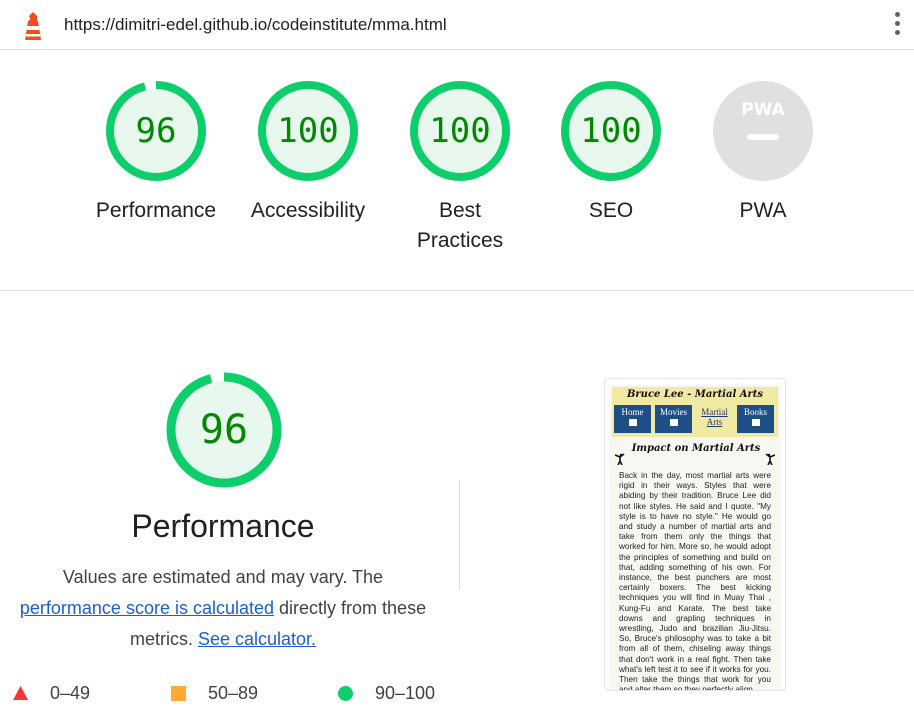 The width and height of the screenshot is (914, 727). I want to click on kick-figure-icon, so click(620, 459).